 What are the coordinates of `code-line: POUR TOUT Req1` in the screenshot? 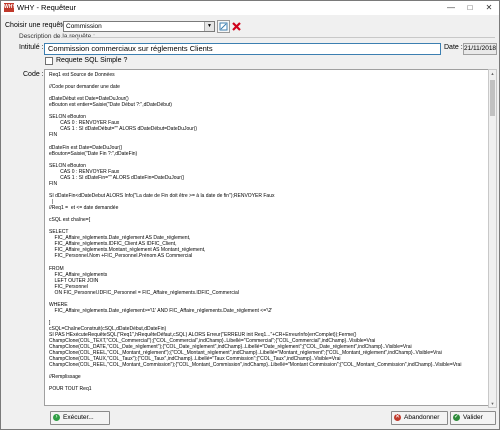 It's located at (70, 389).